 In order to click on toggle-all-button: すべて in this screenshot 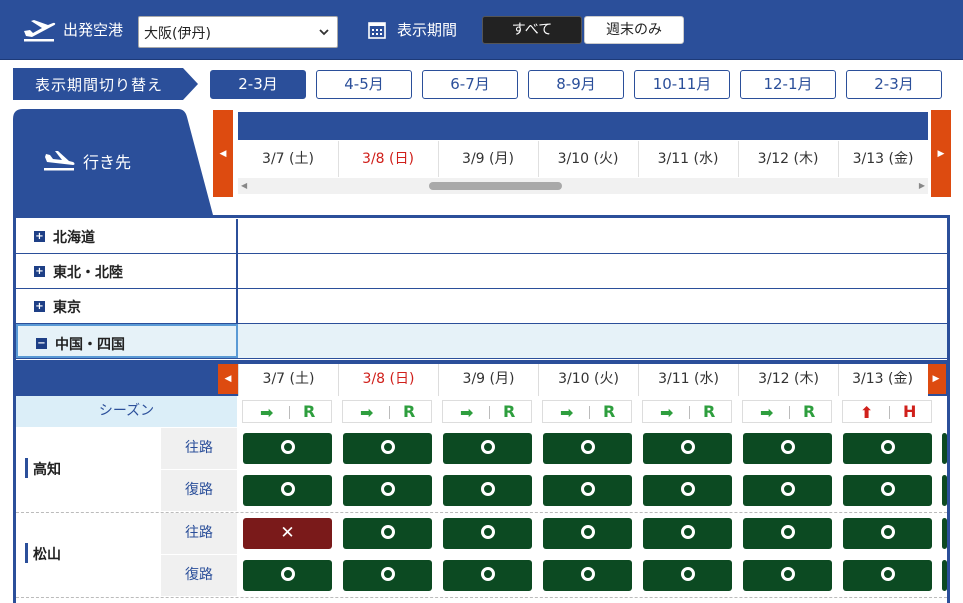, I will do `click(532, 30)`.